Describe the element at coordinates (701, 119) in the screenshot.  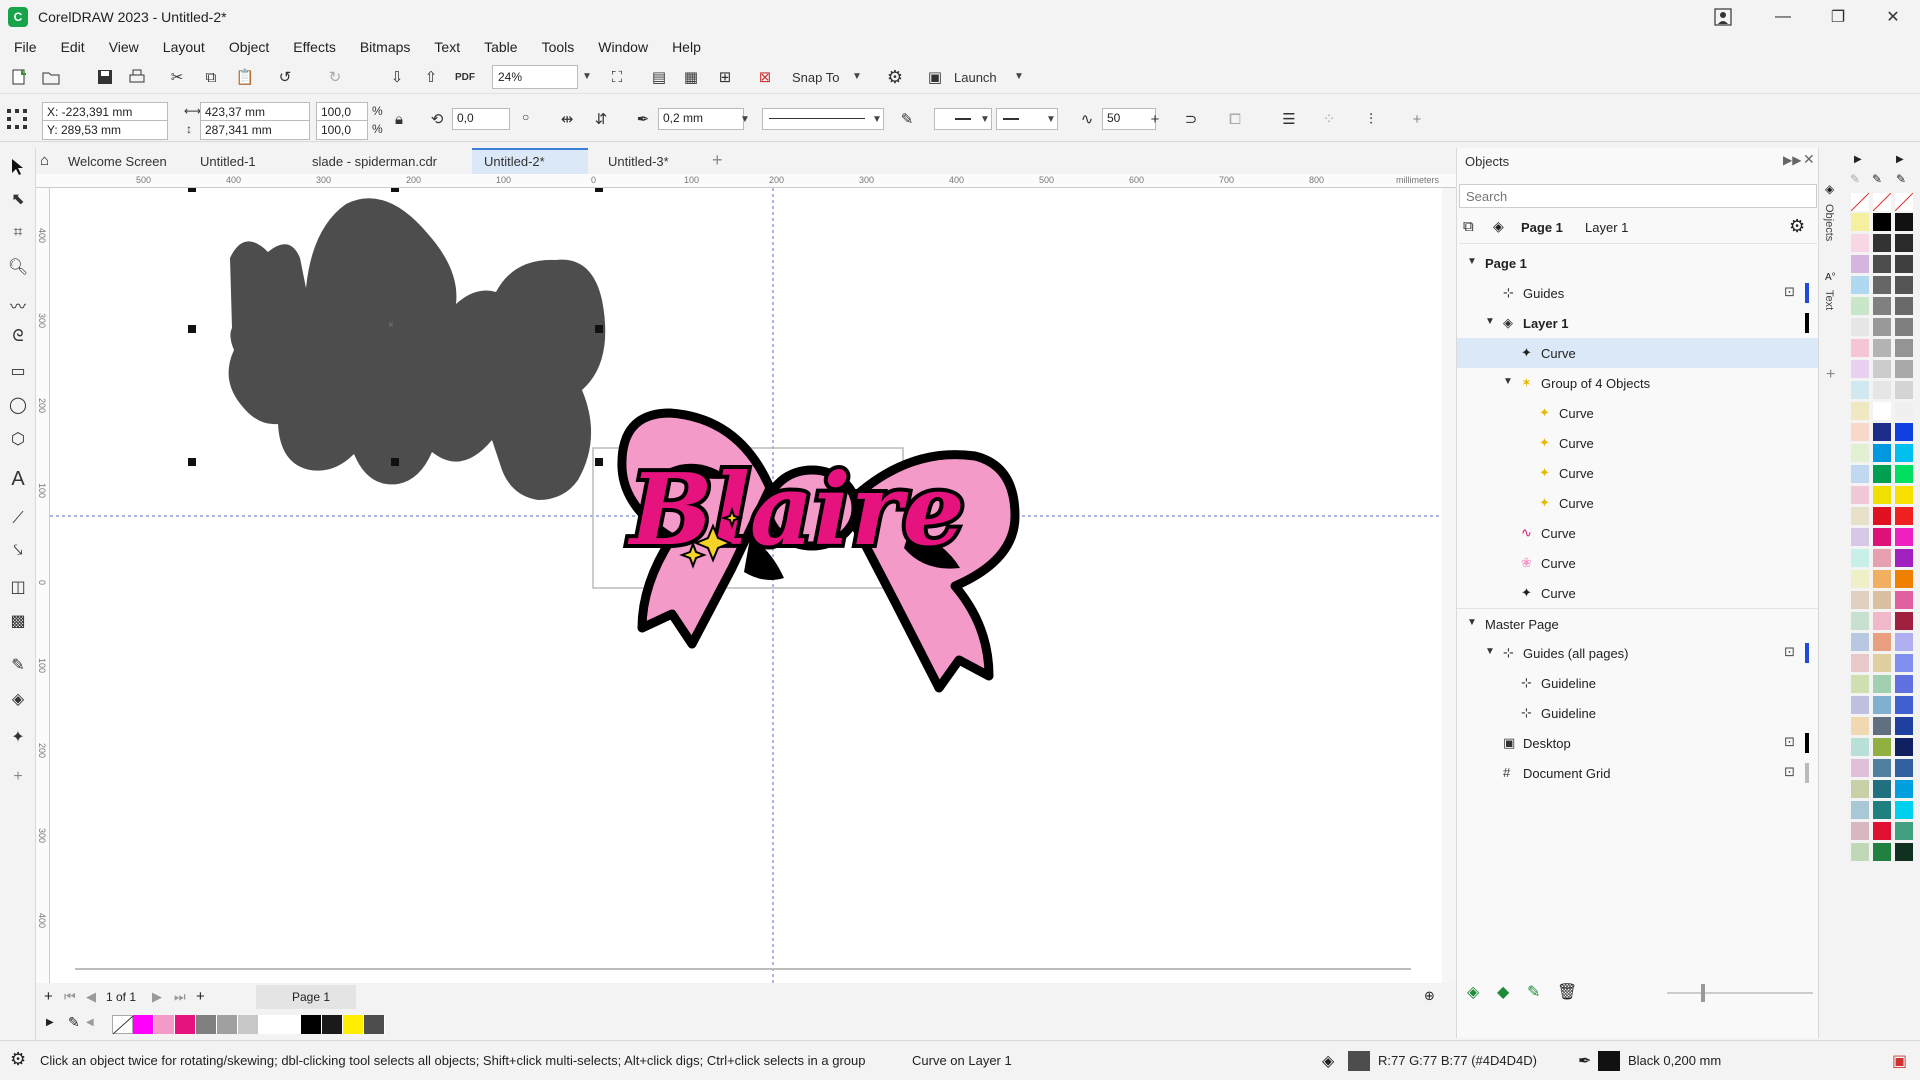
I see `outline-width-field: 0,2 mm` at that location.